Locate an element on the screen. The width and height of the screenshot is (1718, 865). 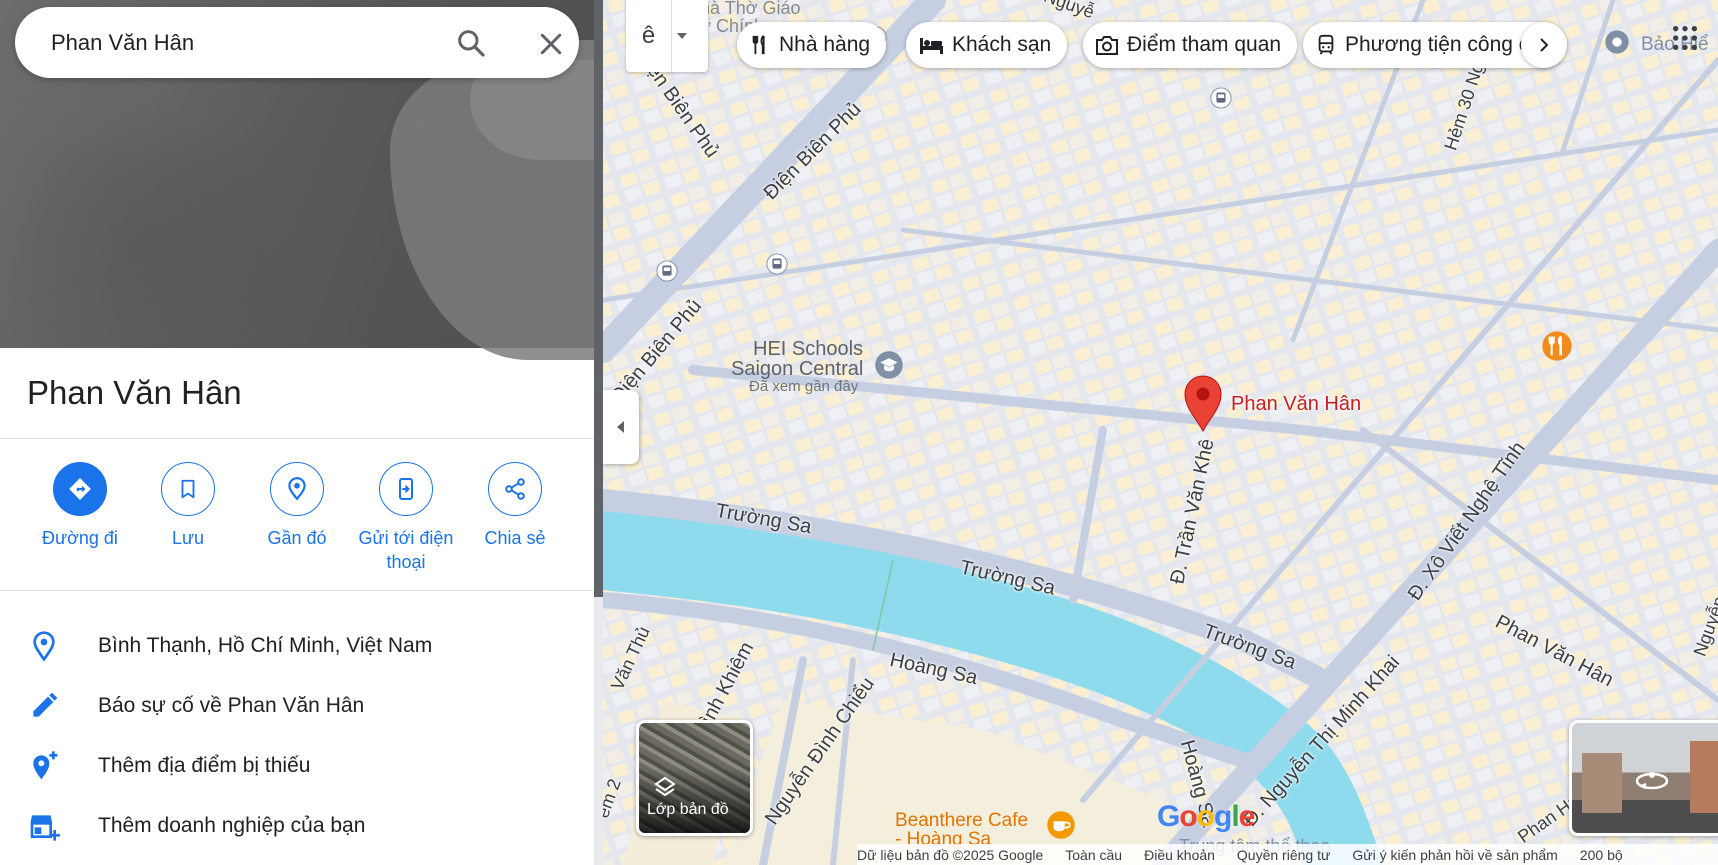
share-label: Chia sẻ is located at coordinates (515, 538).